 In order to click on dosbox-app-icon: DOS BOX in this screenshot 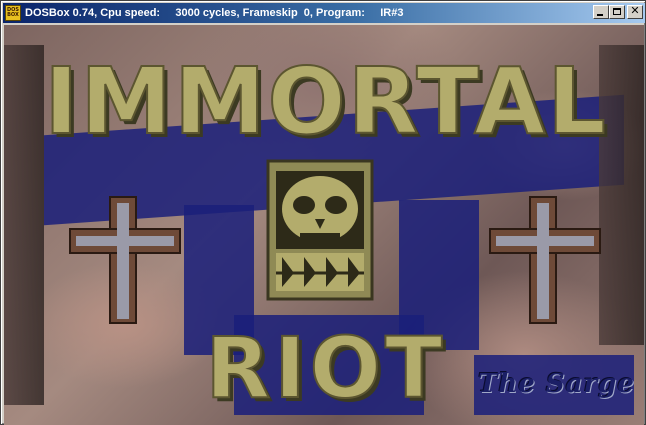, I will do `click(13, 13)`.